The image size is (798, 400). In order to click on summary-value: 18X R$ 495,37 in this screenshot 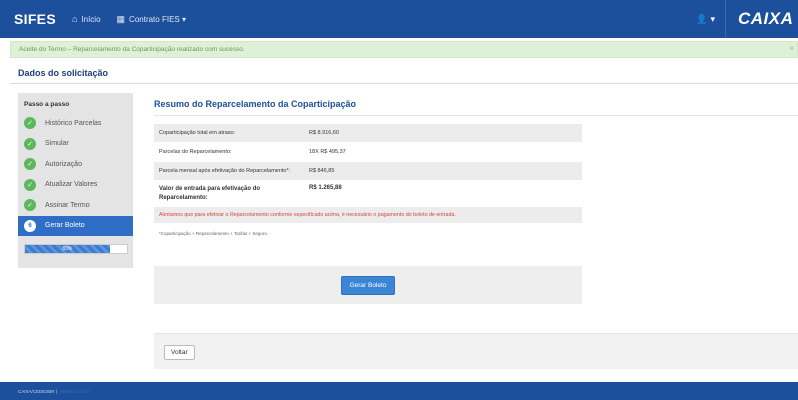, I will do `click(327, 152)`.